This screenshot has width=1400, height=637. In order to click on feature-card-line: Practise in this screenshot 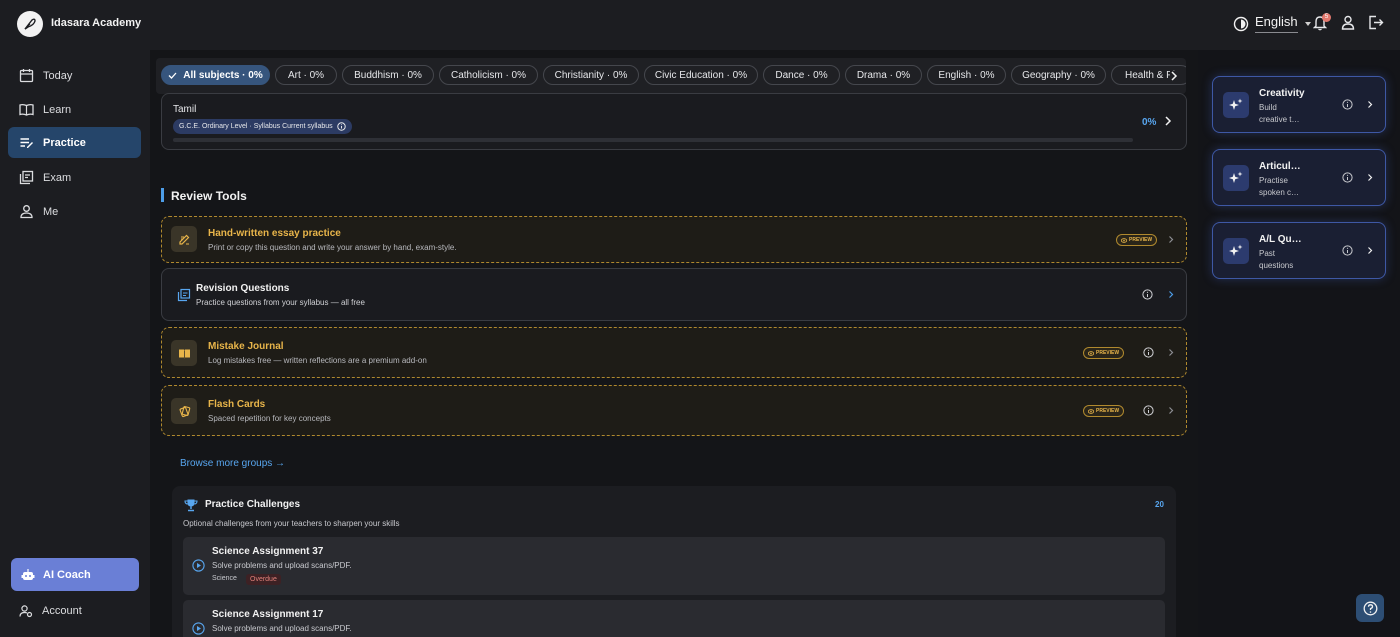, I will do `click(1273, 180)`.